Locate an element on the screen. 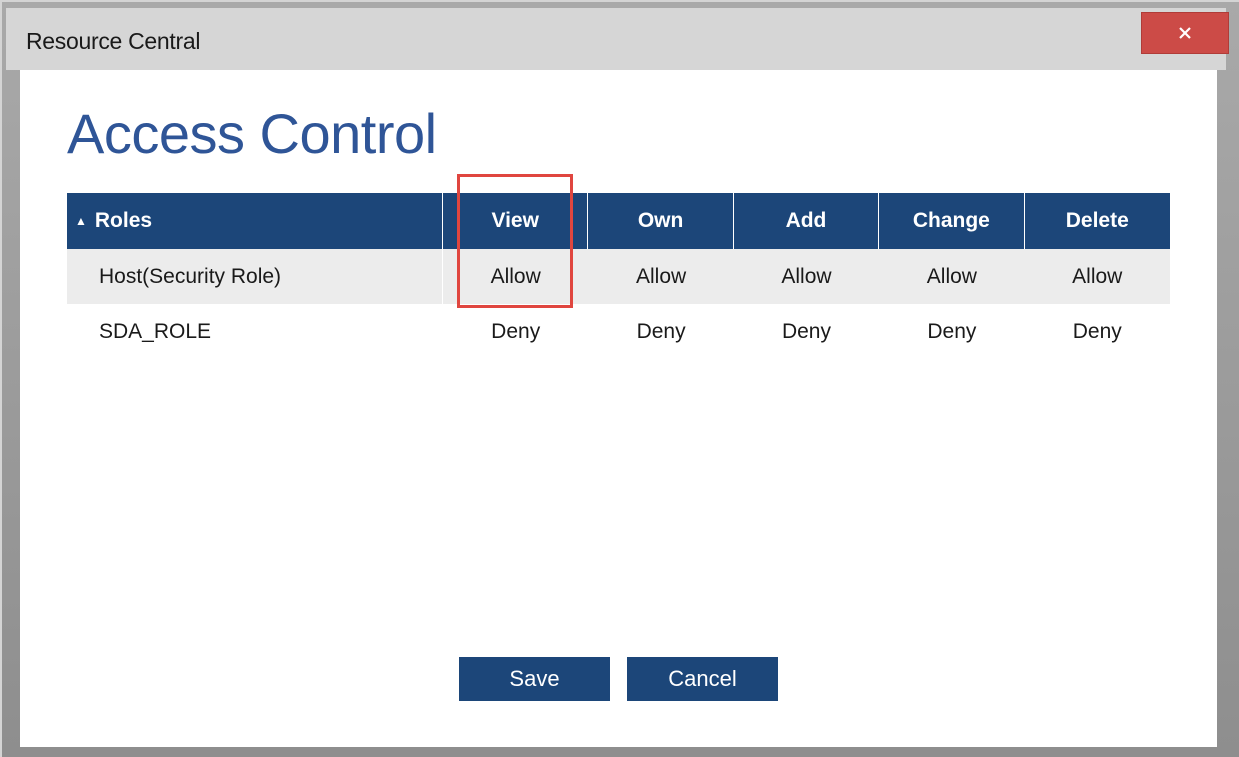  role-name-cell: SDA_ROLE is located at coordinates (155, 331).